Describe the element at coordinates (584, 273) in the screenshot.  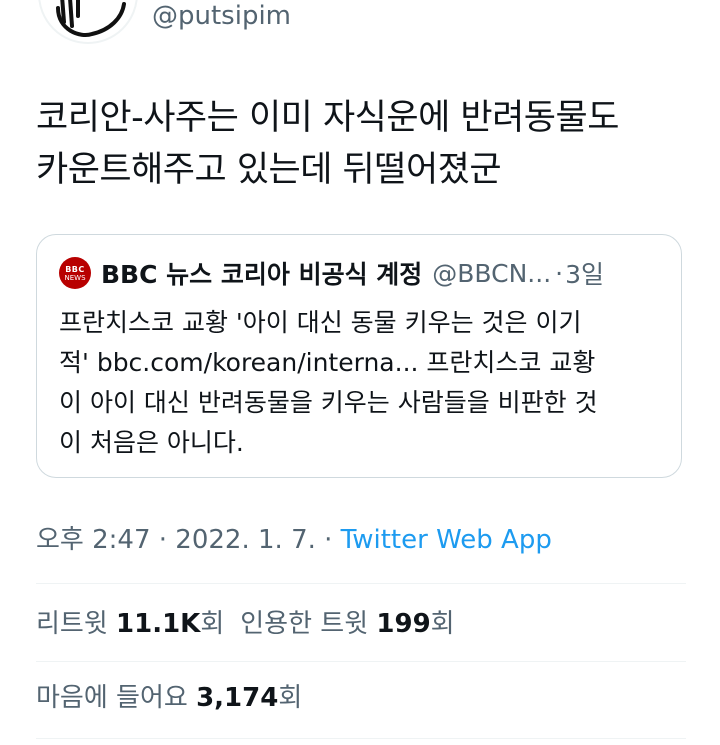
I see `quoted-timestamp: 3일` at that location.